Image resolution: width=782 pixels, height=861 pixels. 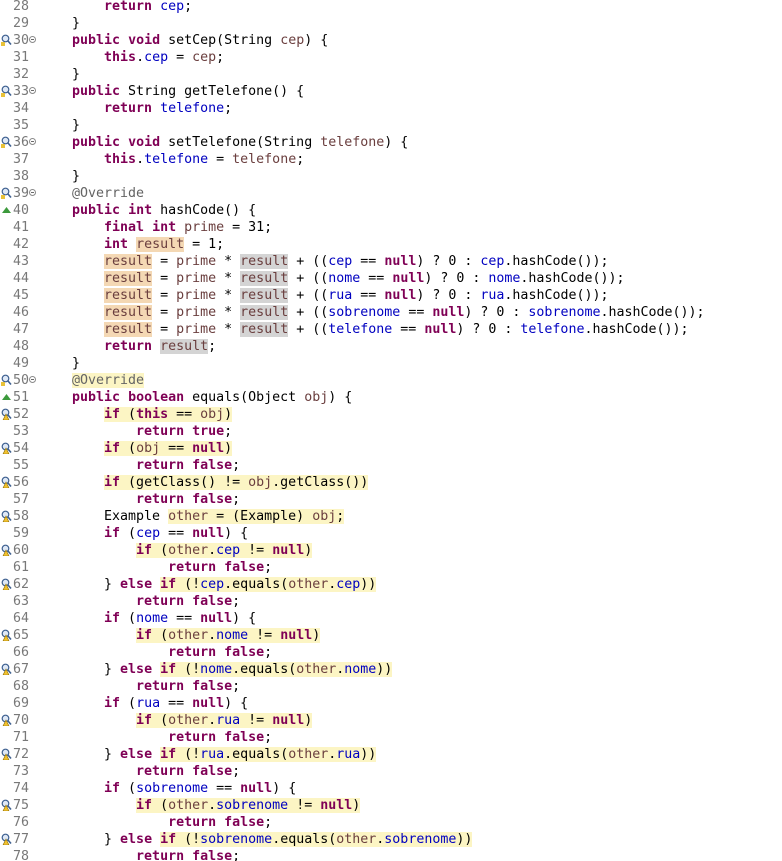 I want to click on code-line: 29}, so click(x=391, y=23).